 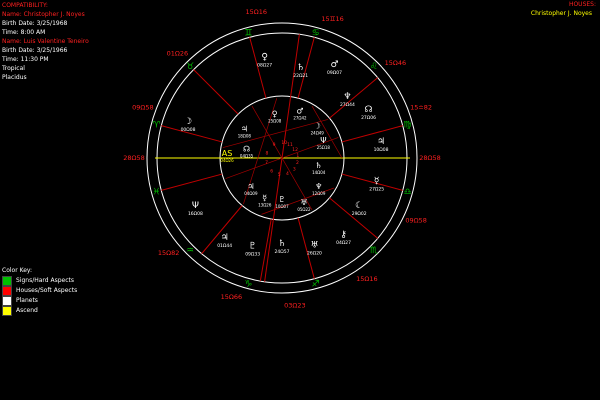 What do you see at coordinates (314, 253) in the screenshot?
I see `outer-planet-degree: 26Ω20` at bounding box center [314, 253].